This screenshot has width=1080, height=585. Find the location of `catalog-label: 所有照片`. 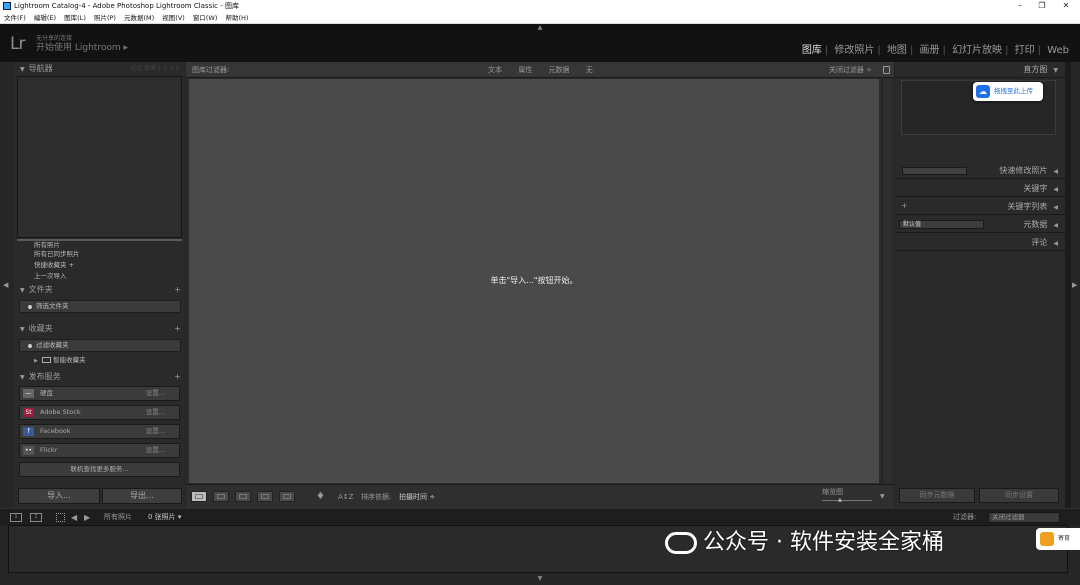

catalog-label: 所有照片 is located at coordinates (47, 245).